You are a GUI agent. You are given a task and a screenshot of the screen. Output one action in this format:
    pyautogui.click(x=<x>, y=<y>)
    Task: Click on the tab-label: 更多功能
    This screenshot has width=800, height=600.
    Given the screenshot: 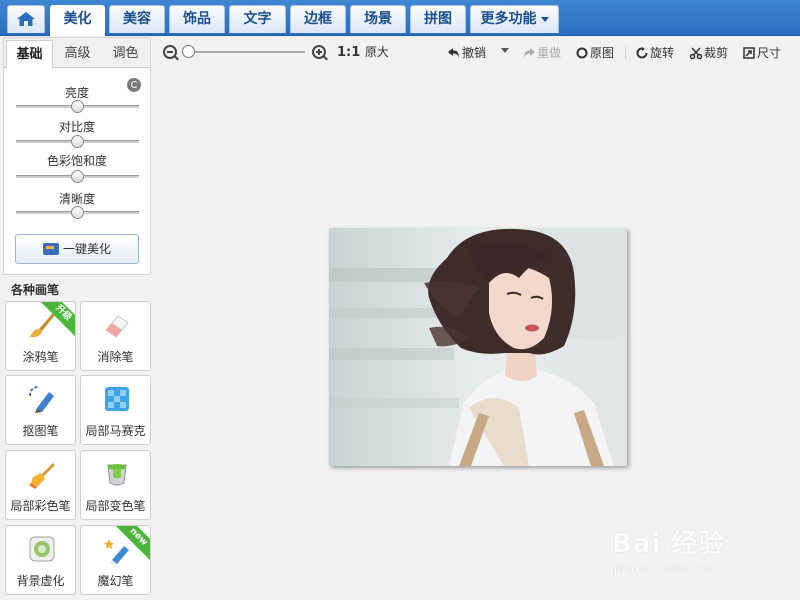 What is the action you would take?
    pyautogui.click(x=508, y=19)
    